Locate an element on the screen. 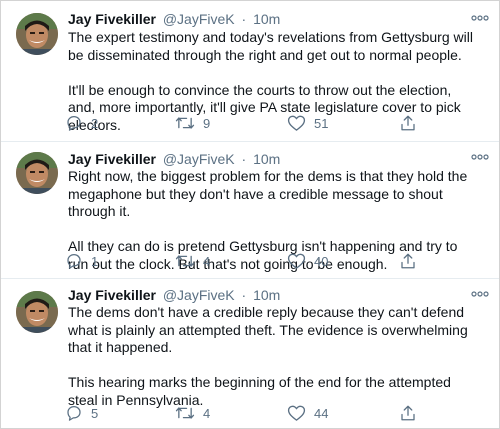 The width and height of the screenshot is (500, 429). like-count: 40 is located at coordinates (321, 261).